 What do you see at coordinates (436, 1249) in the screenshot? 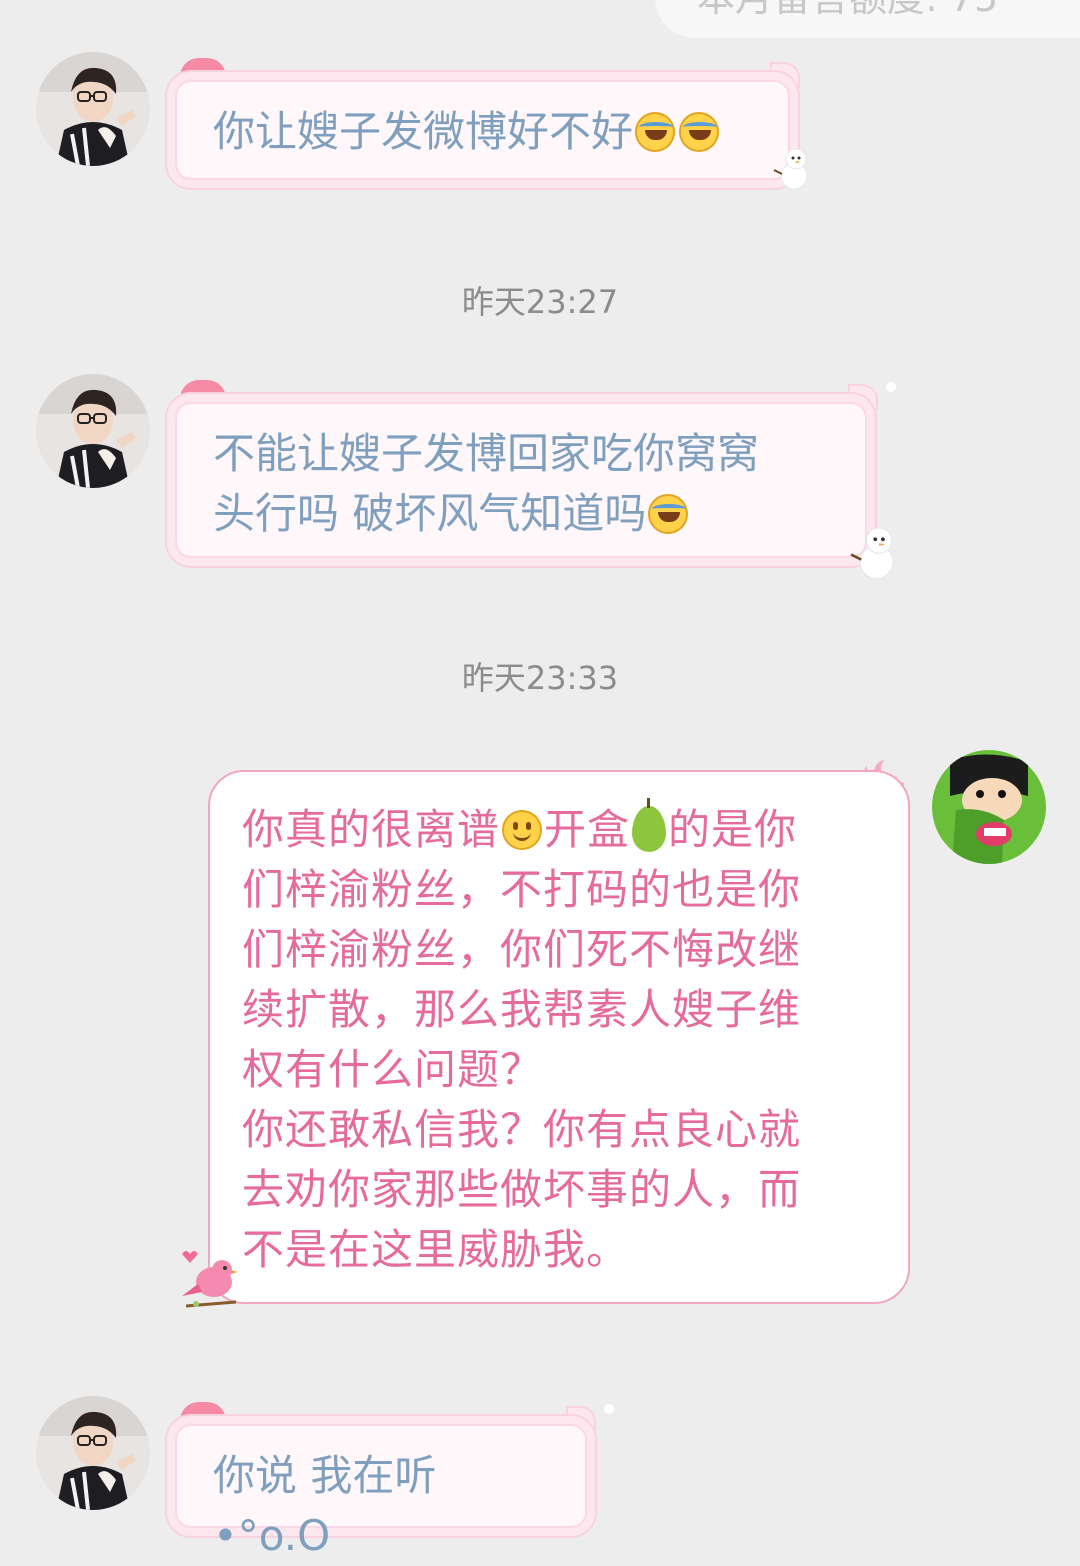
I see `message-text-line: 不是在这里威胁我。` at bounding box center [436, 1249].